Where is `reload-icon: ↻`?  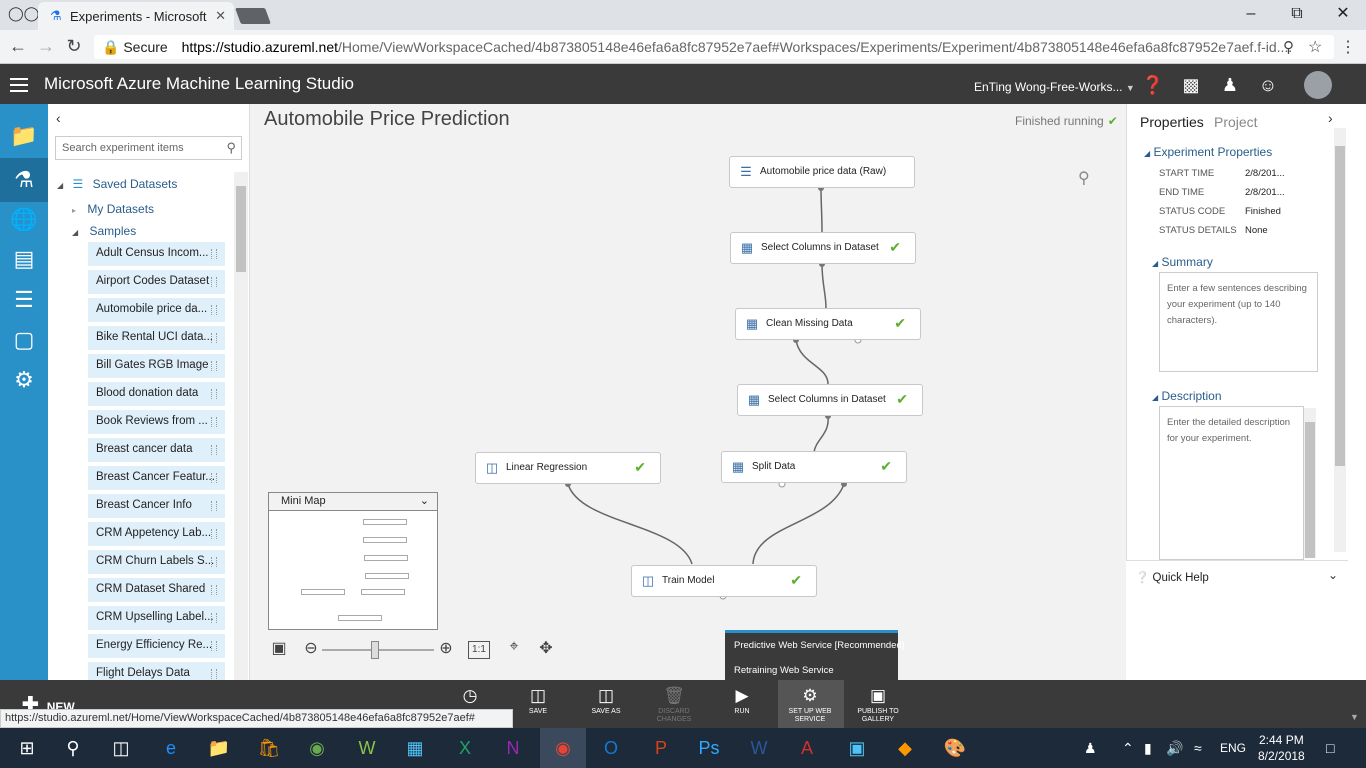
reload-icon: ↻ is located at coordinates (74, 46).